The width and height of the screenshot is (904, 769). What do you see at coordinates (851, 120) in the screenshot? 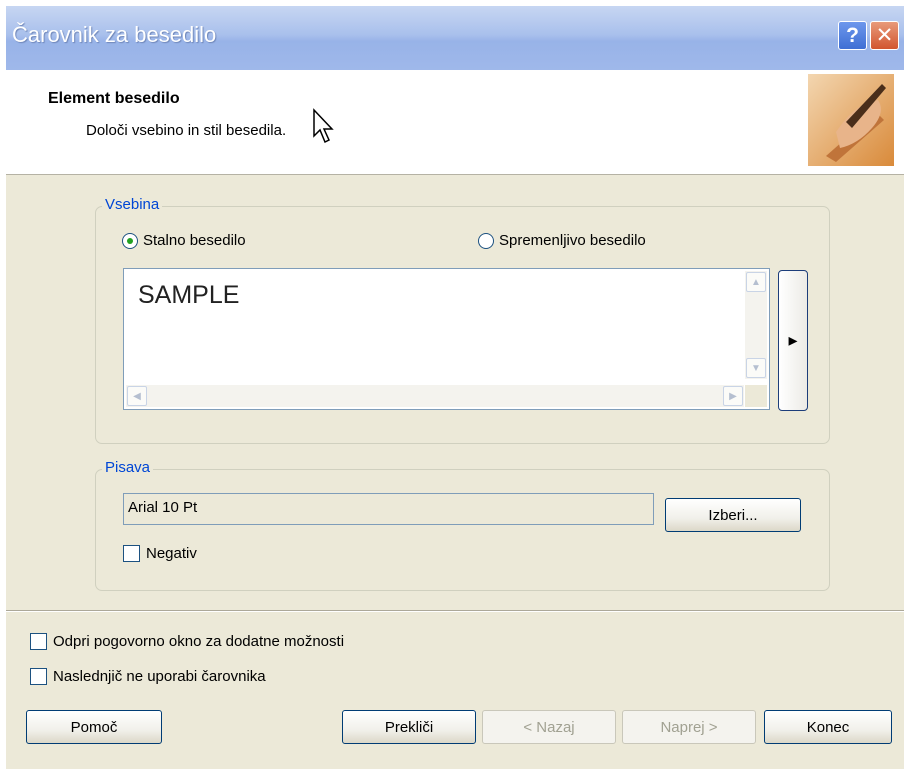
I see `writing-hand-icon` at bounding box center [851, 120].